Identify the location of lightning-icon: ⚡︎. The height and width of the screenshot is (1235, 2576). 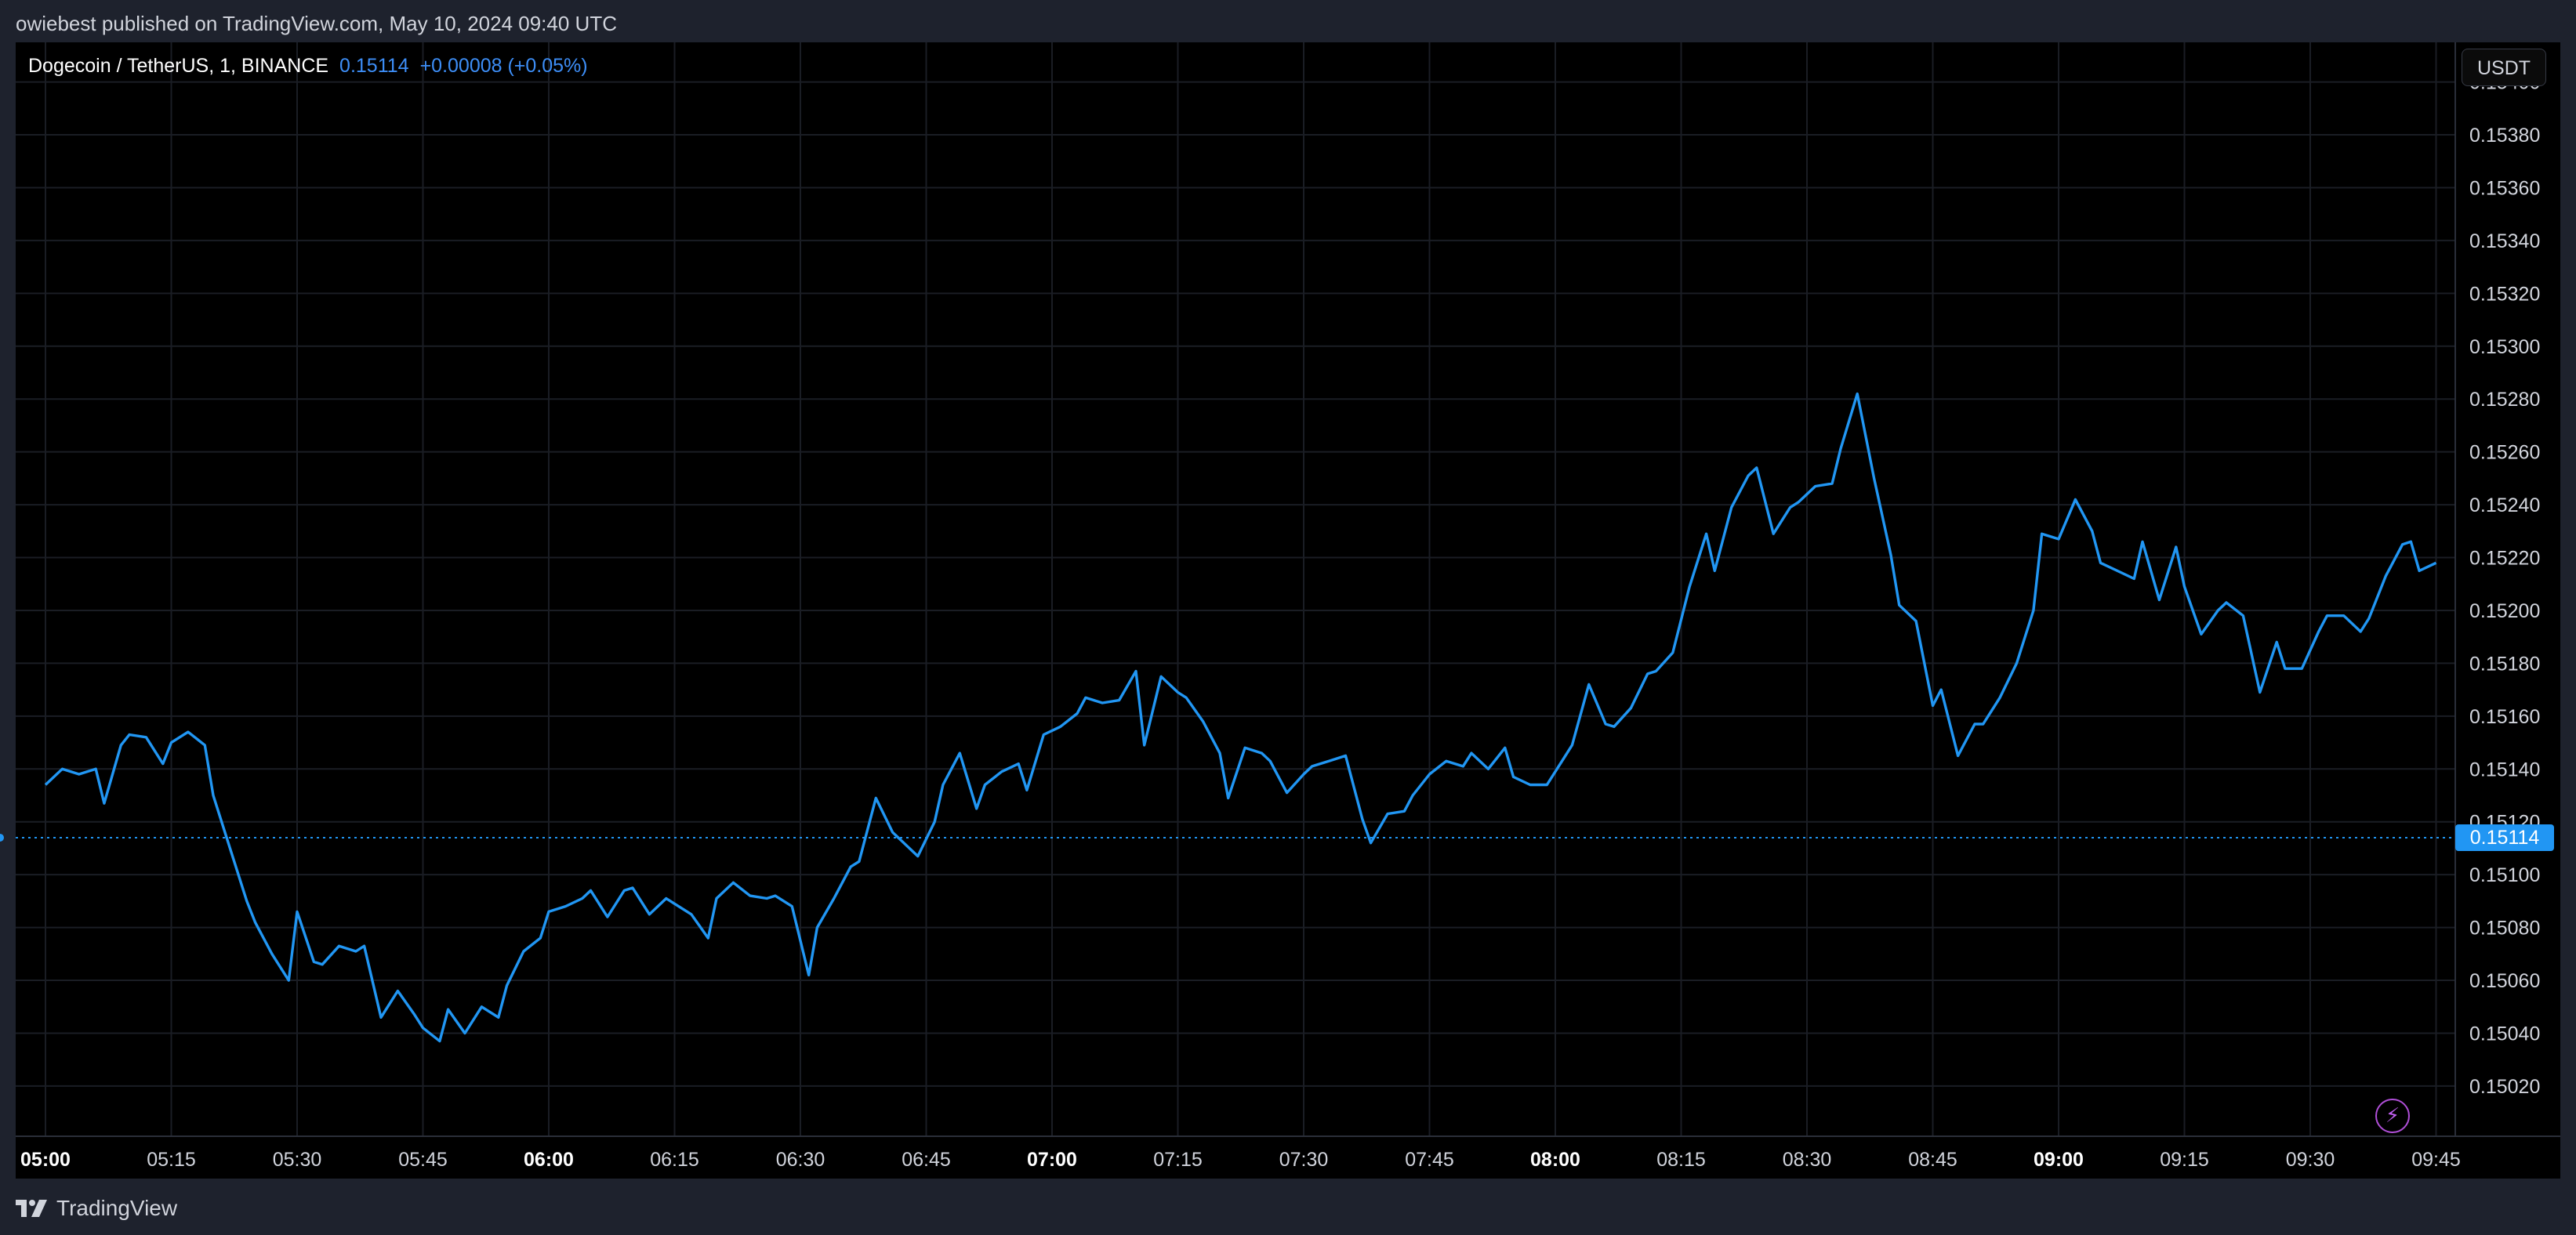
(2393, 1116).